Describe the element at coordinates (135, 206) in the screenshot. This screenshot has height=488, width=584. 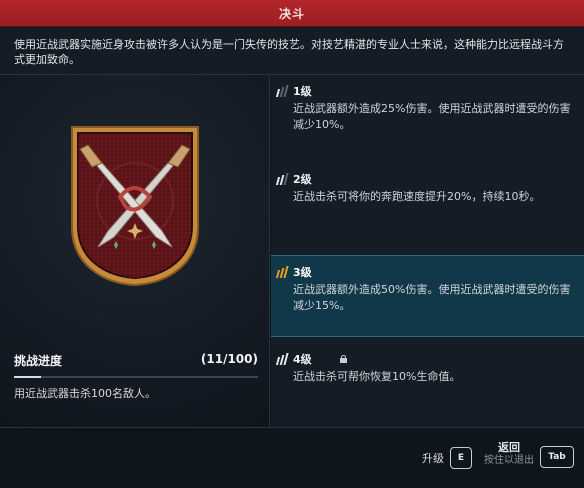
I see `crossed-blades-badge-icon` at that location.